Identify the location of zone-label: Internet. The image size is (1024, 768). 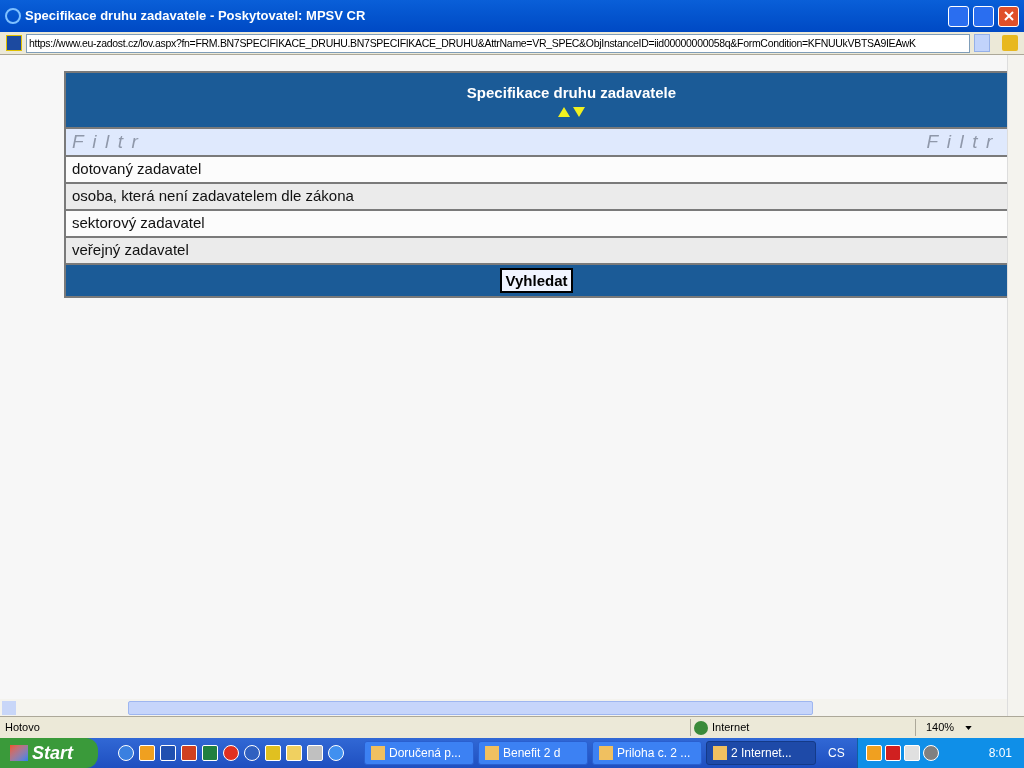
(731, 728).